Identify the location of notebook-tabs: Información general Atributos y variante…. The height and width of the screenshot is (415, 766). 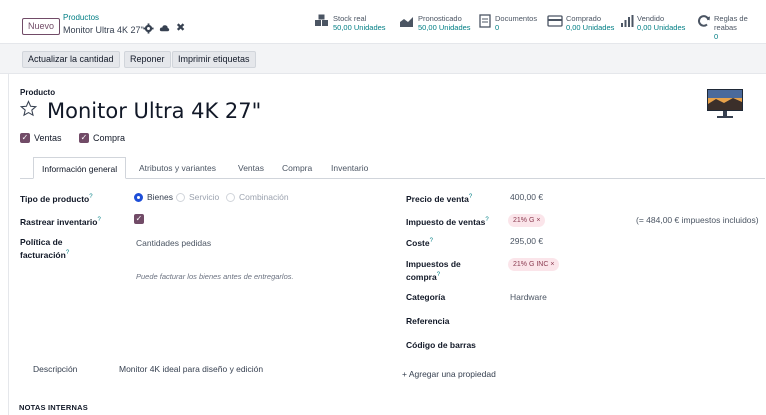
(392, 168).